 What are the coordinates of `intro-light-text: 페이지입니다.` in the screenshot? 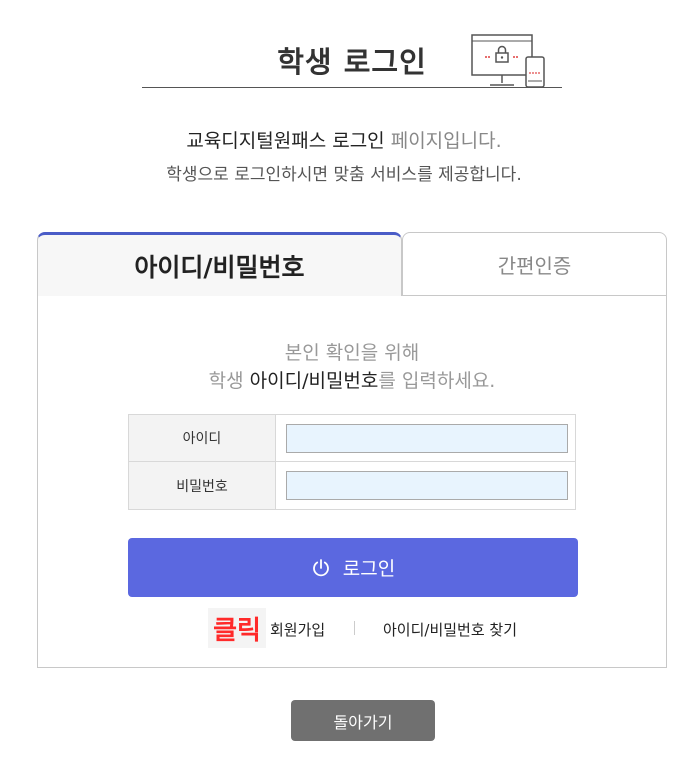 It's located at (443, 141).